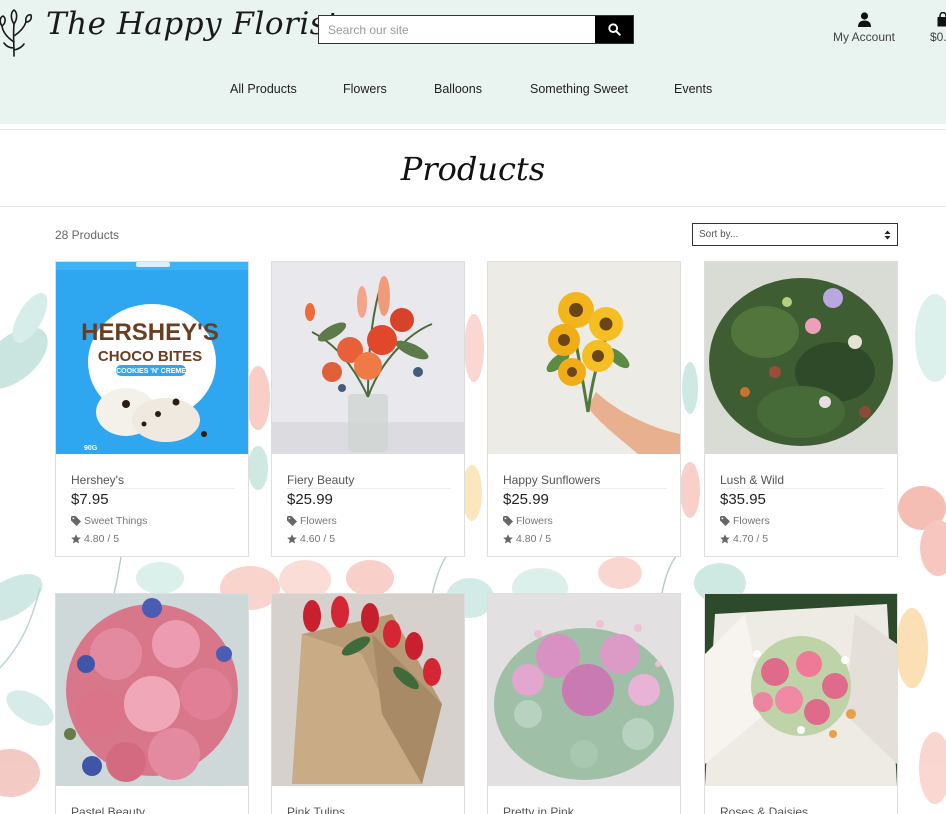 Image resolution: width=946 pixels, height=814 pixels. What do you see at coordinates (743, 499) in the screenshot?
I see `product-price: $35.95` at bounding box center [743, 499].